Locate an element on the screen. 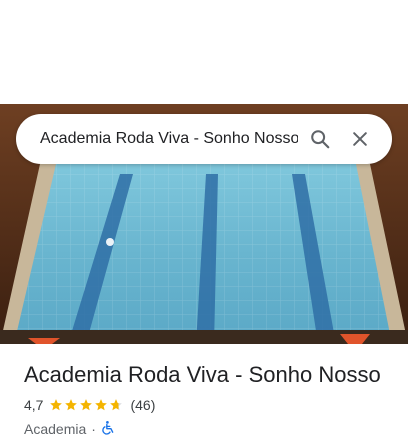 The height and width of the screenshot is (448, 408). place-title: Academia Roda Viva - Sonho Nosso is located at coordinates (209, 375).